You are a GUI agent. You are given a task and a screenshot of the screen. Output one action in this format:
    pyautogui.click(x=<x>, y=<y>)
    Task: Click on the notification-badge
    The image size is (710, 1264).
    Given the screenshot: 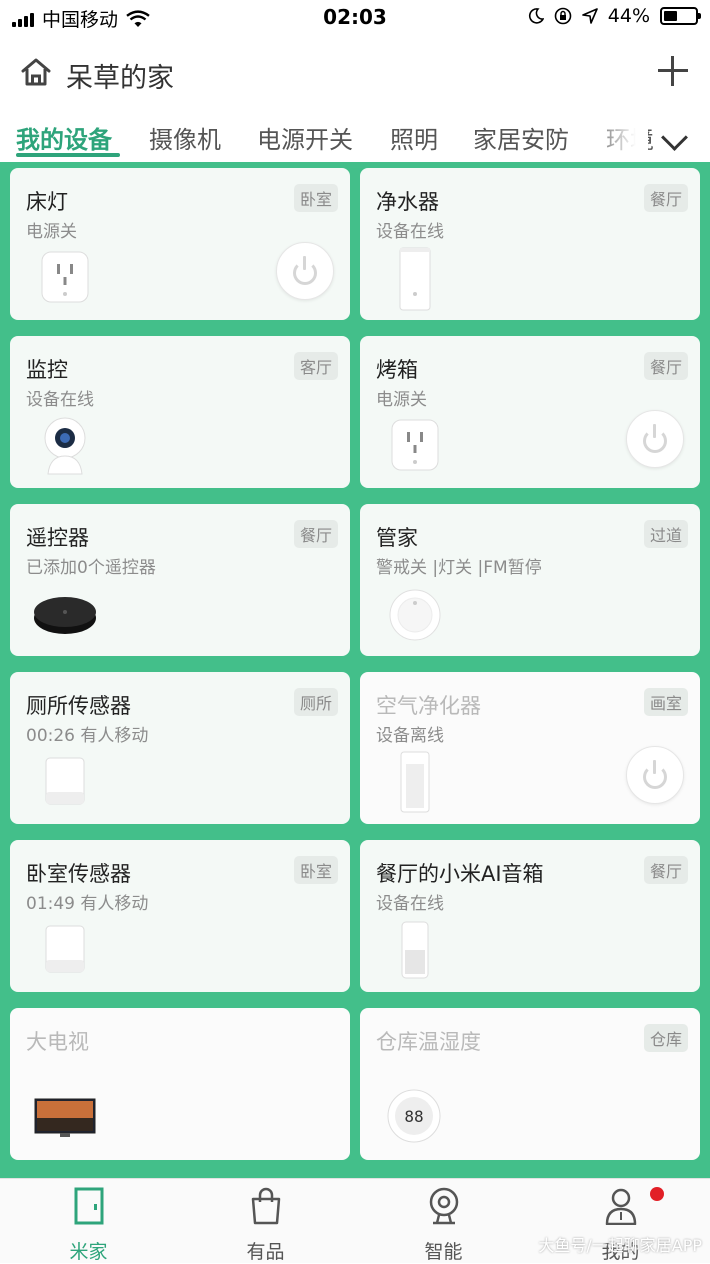 What is the action you would take?
    pyautogui.click(x=657, y=1194)
    